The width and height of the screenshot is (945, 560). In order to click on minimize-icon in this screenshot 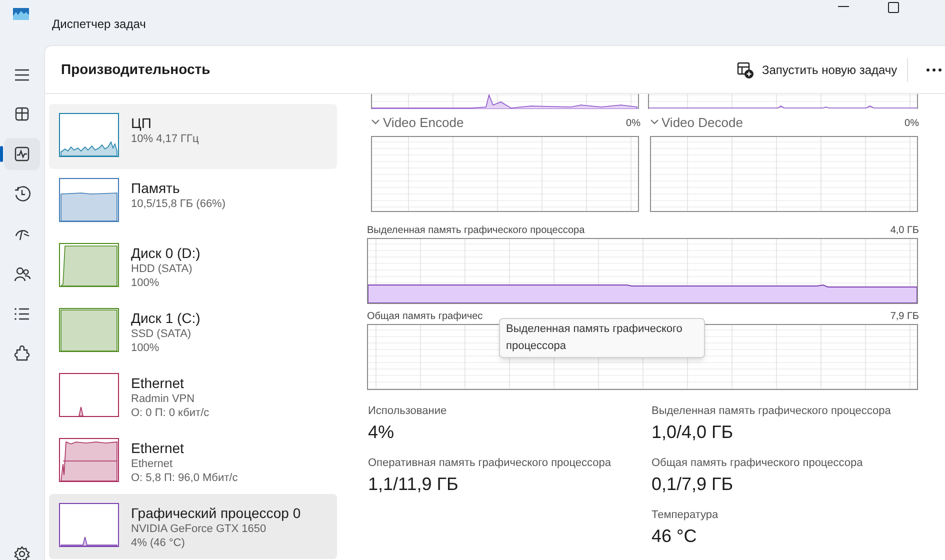, I will do `click(843, 7)`.